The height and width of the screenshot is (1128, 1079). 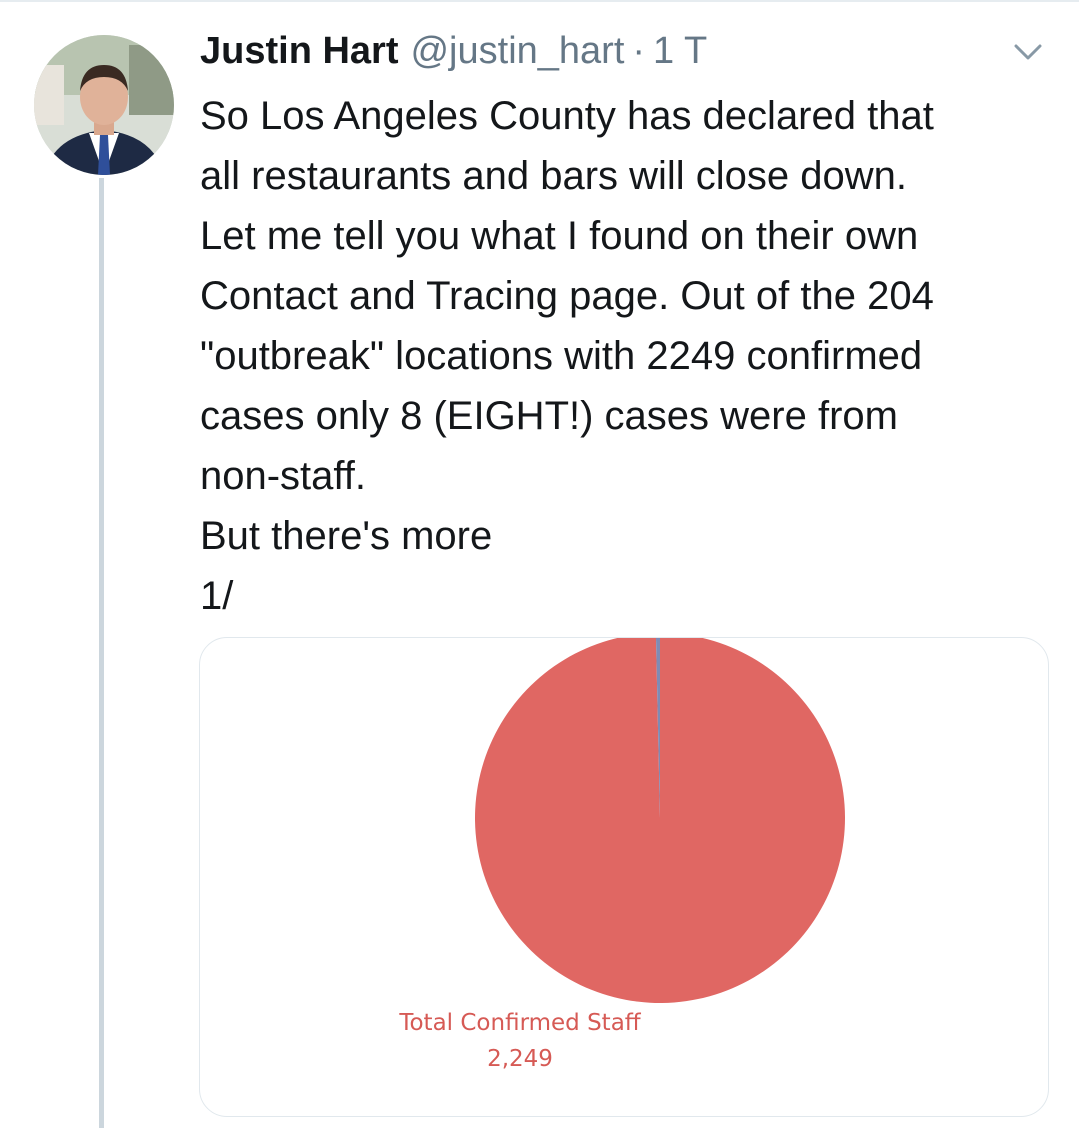 I want to click on tweet-text-line: Contact and Tracing page. Out of the 204, so click(x=567, y=296).